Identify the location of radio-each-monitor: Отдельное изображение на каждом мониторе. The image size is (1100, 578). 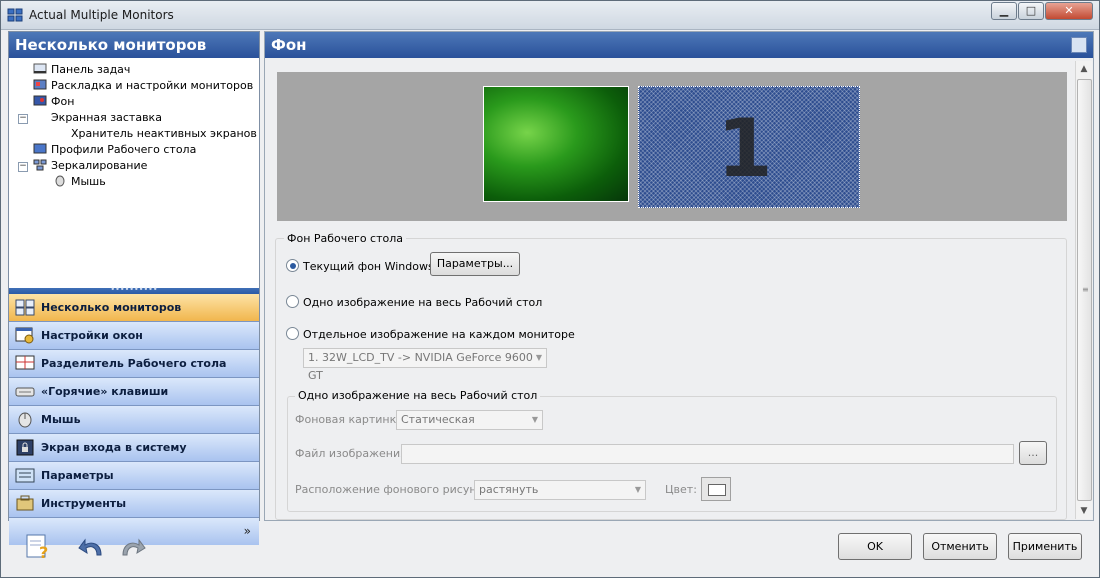
(430, 335).